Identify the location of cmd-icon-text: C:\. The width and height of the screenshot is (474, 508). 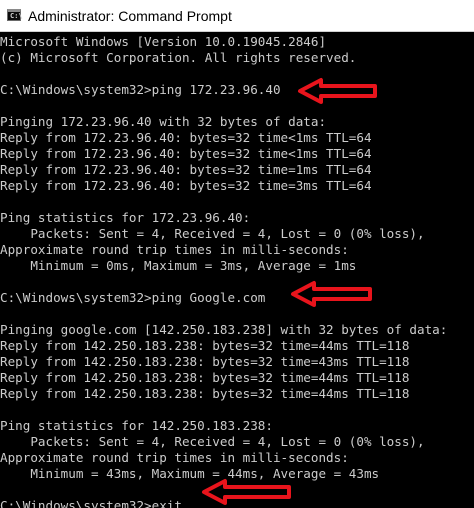
(16, 16).